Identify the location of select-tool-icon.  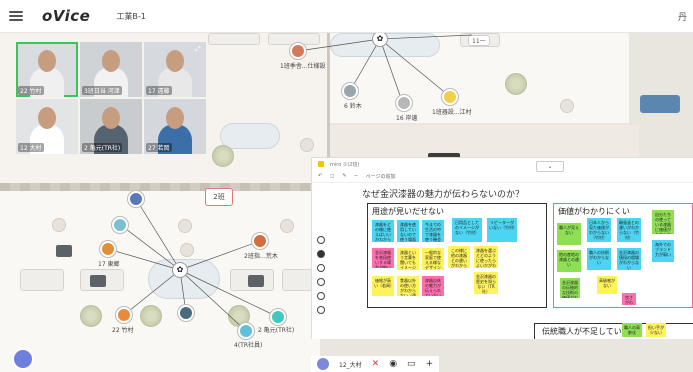
(321, 254).